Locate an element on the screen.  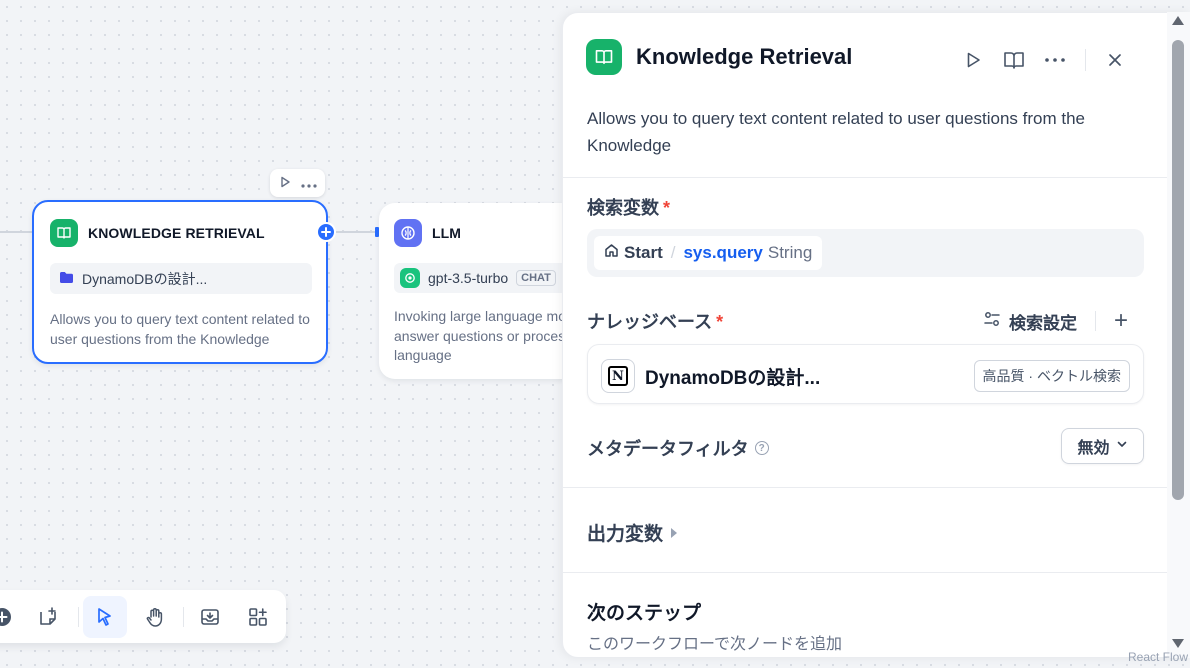
canvas-toolbar is located at coordinates (143, 616).